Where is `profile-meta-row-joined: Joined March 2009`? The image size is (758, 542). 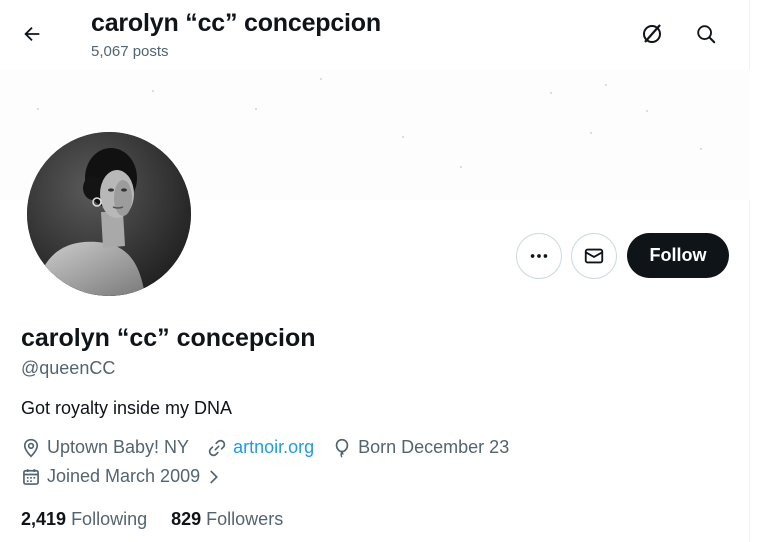 profile-meta-row-joined: Joined March 2009 is located at coordinates (133, 476).